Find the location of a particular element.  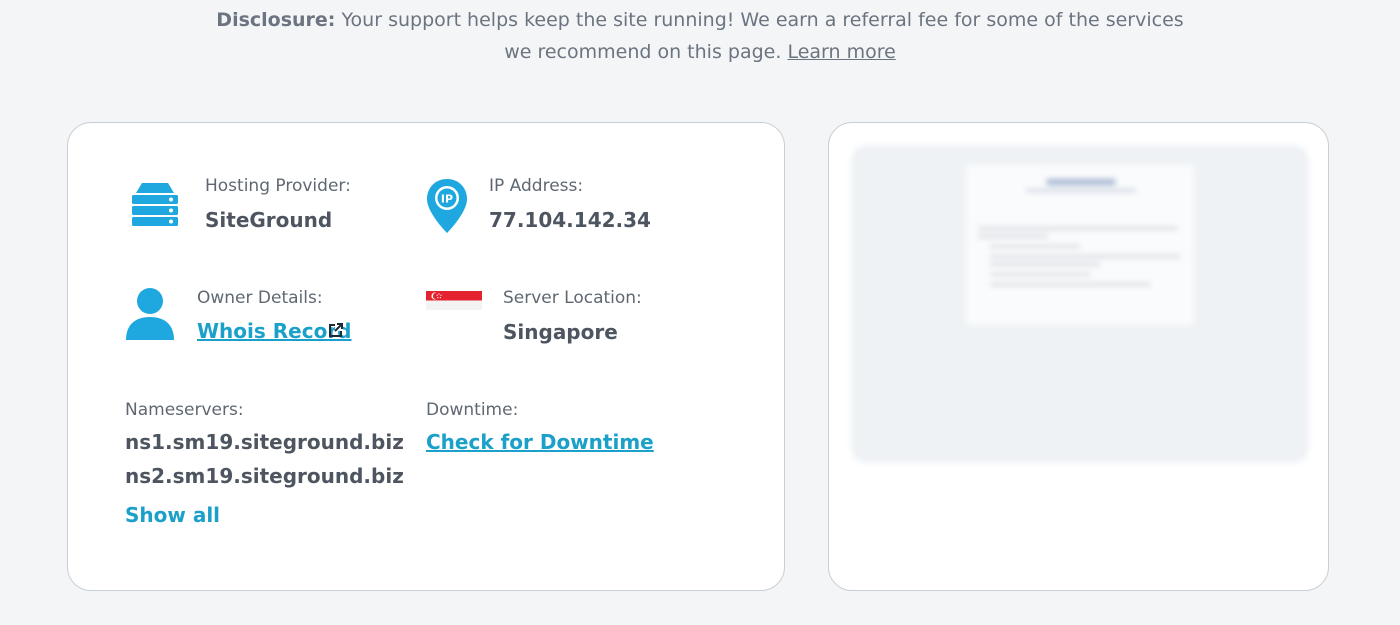

disclosure-text-2: we recommend on this page. is located at coordinates (643, 52).